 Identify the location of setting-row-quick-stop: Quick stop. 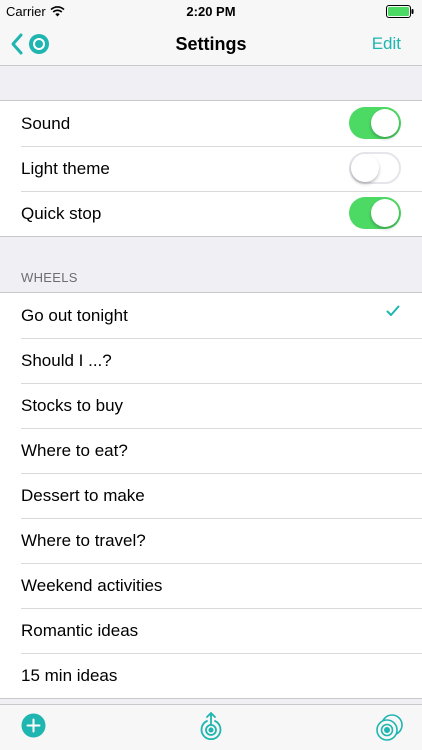
(211, 213).